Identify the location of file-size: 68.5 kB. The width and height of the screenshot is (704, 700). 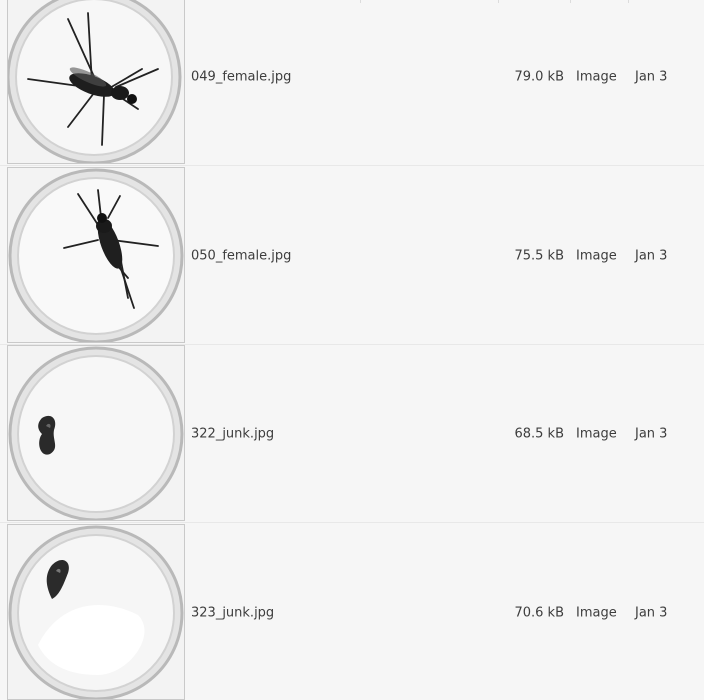
(539, 433).